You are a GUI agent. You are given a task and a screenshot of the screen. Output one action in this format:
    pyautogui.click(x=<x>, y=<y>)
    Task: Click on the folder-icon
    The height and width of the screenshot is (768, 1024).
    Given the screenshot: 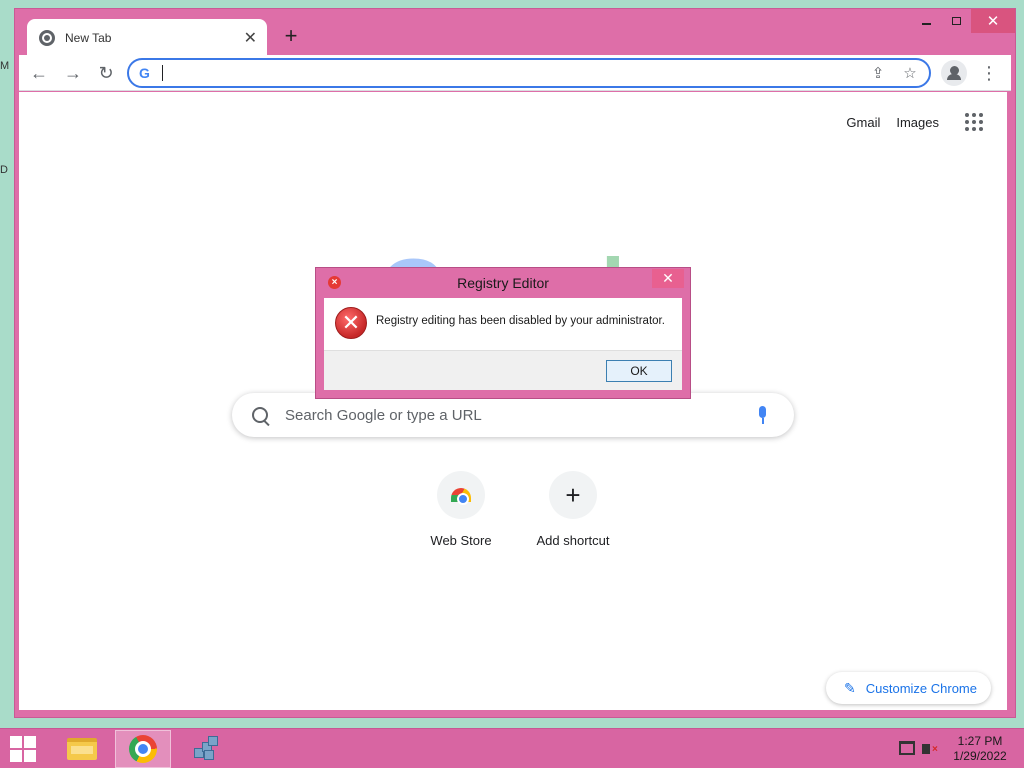 What is the action you would take?
    pyautogui.click(x=82, y=749)
    